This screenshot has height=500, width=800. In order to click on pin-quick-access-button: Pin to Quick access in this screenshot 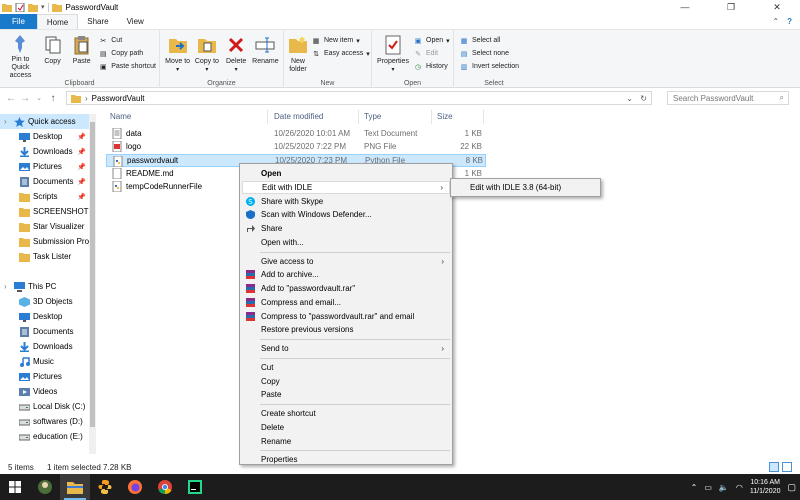, I will do `click(20, 55)`.